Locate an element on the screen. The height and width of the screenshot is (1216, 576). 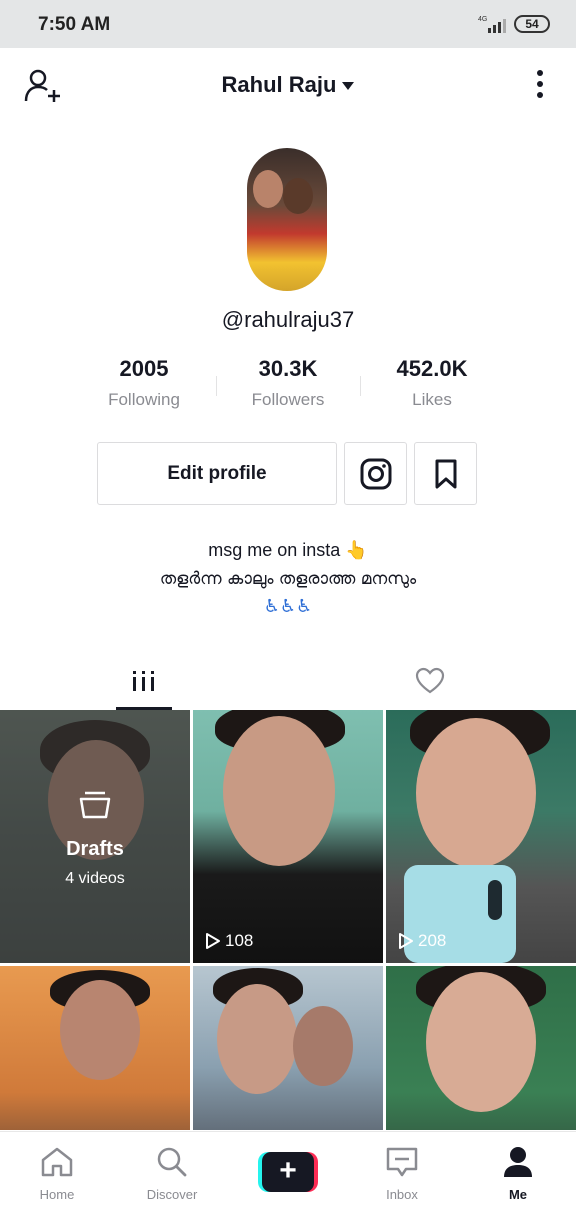
inbox-icon is located at coordinates (402, 1162).